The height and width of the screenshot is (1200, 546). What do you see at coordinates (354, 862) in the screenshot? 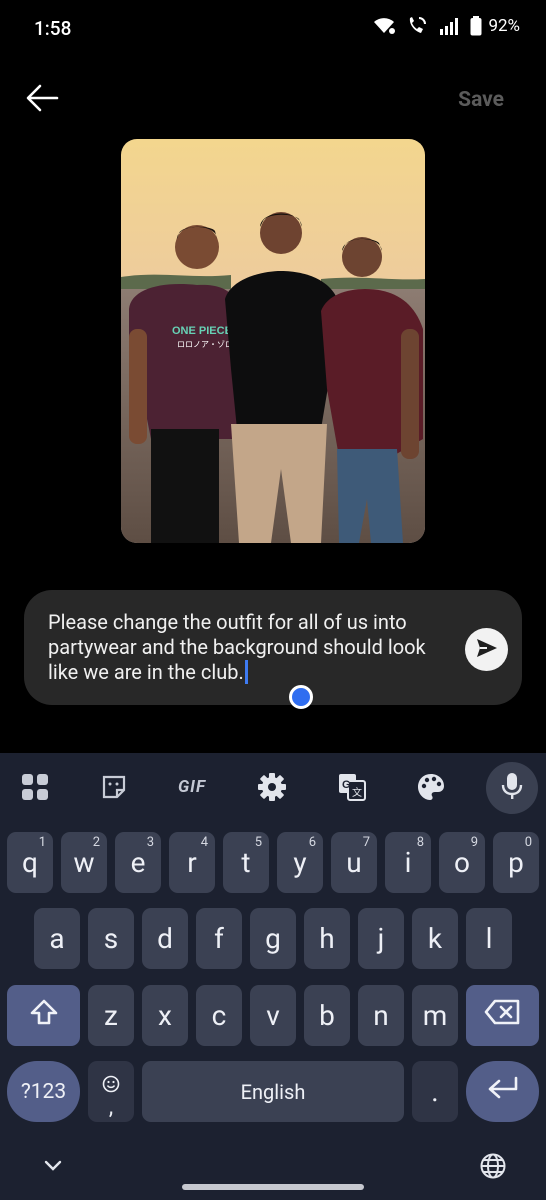
I see `key-u: u7` at bounding box center [354, 862].